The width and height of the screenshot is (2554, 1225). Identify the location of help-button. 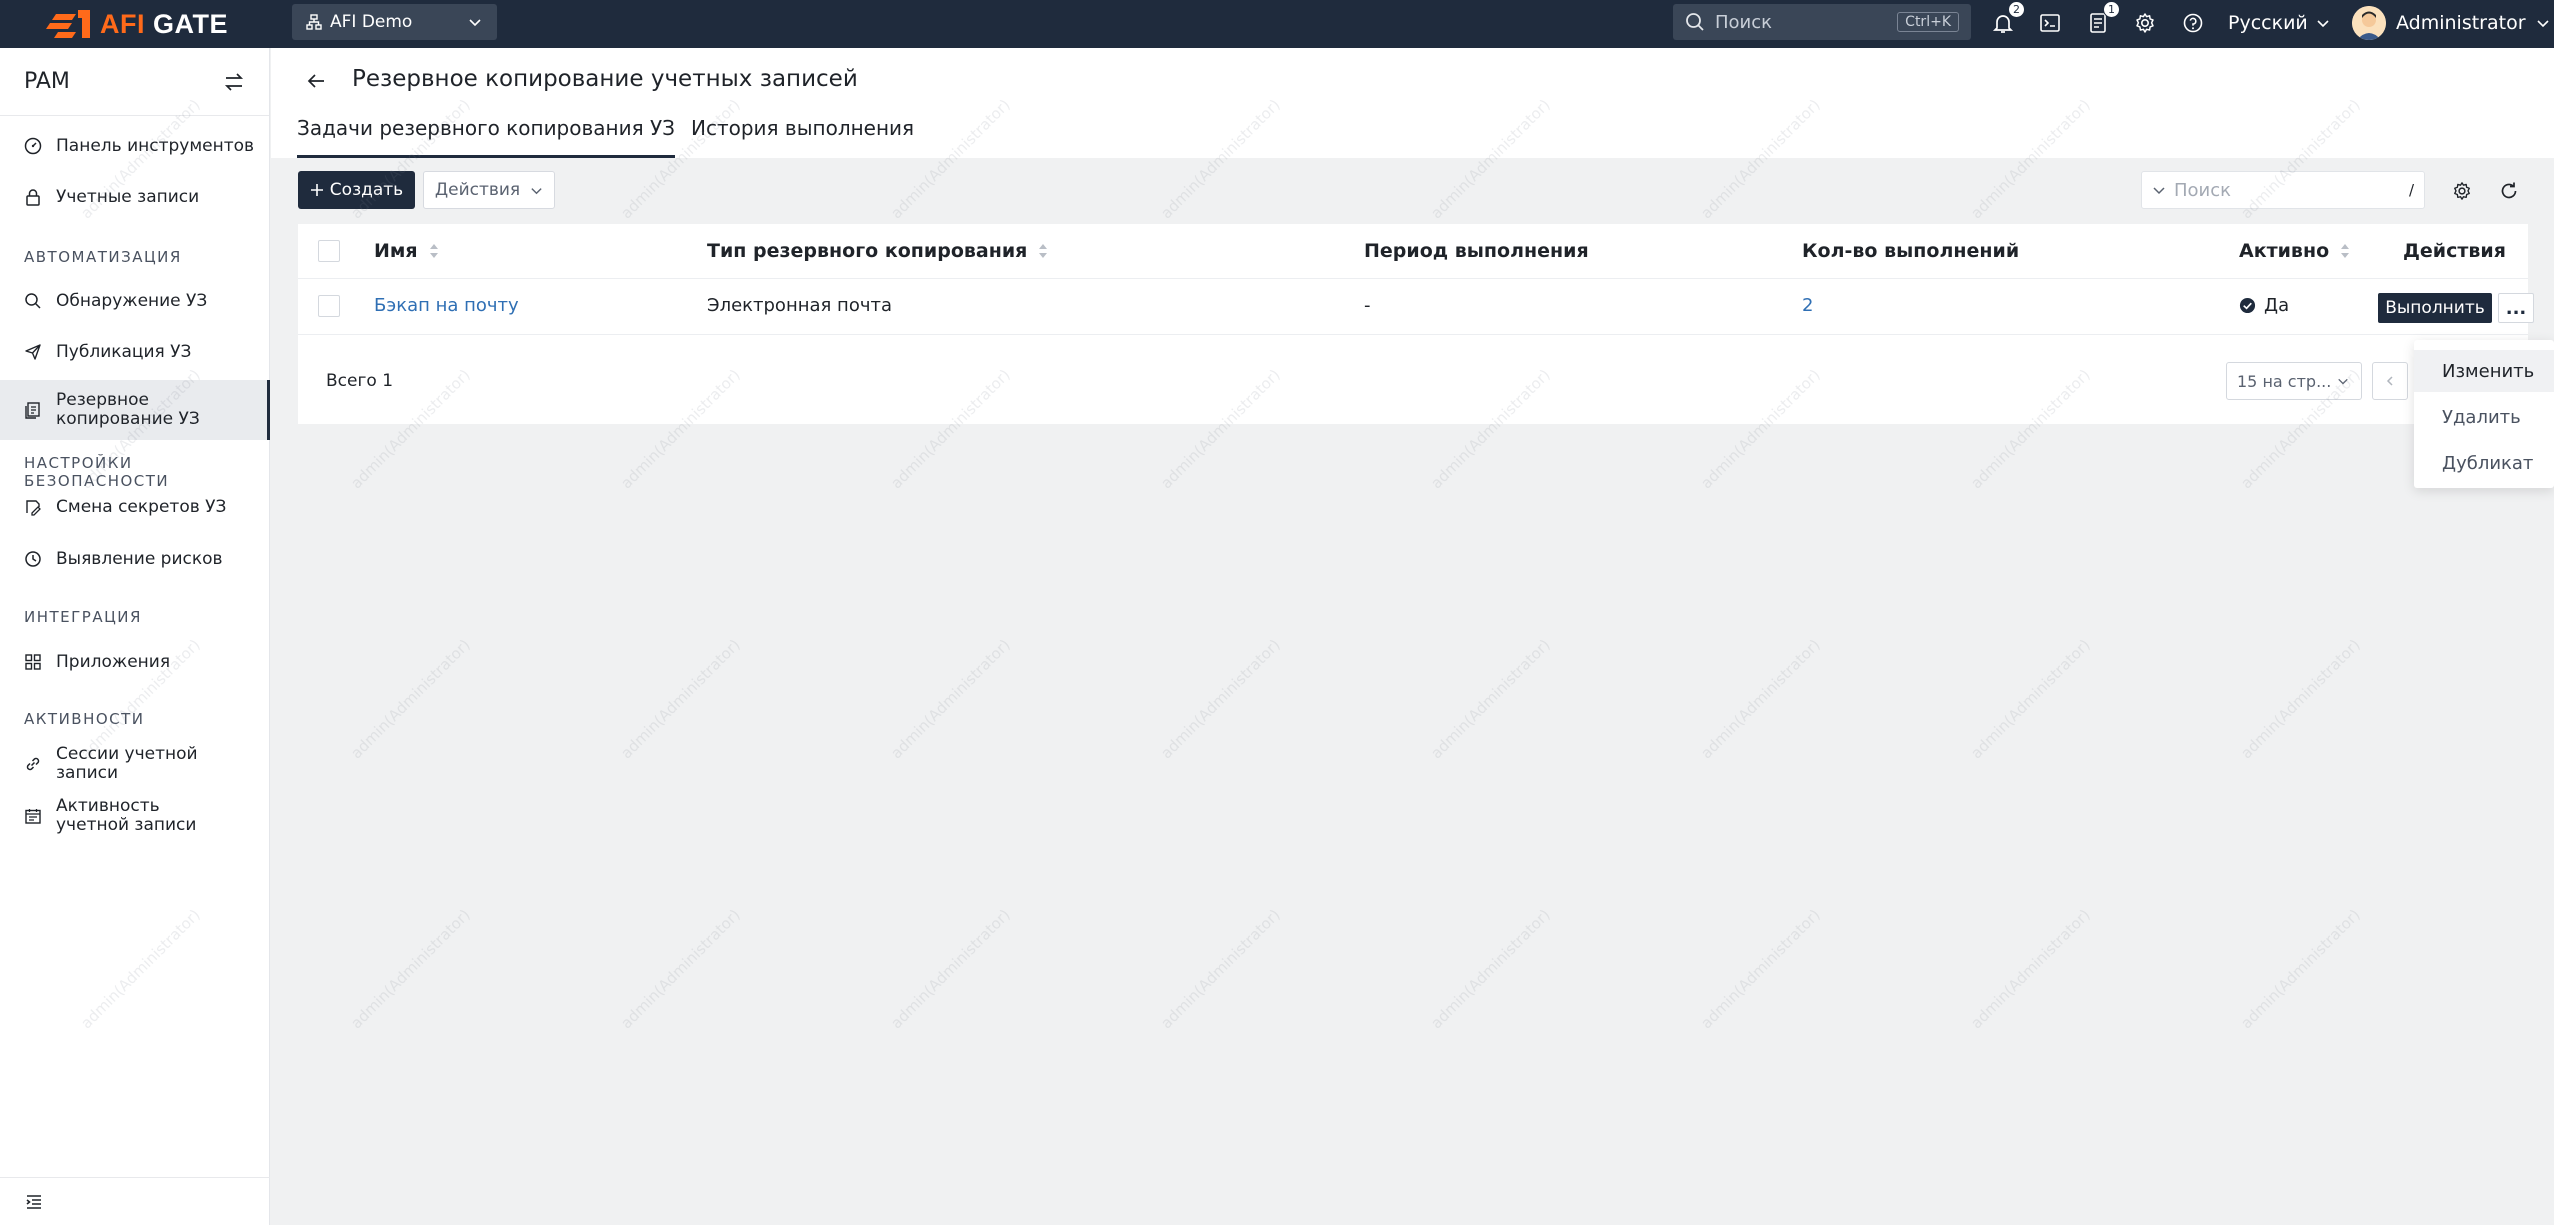
(2193, 23).